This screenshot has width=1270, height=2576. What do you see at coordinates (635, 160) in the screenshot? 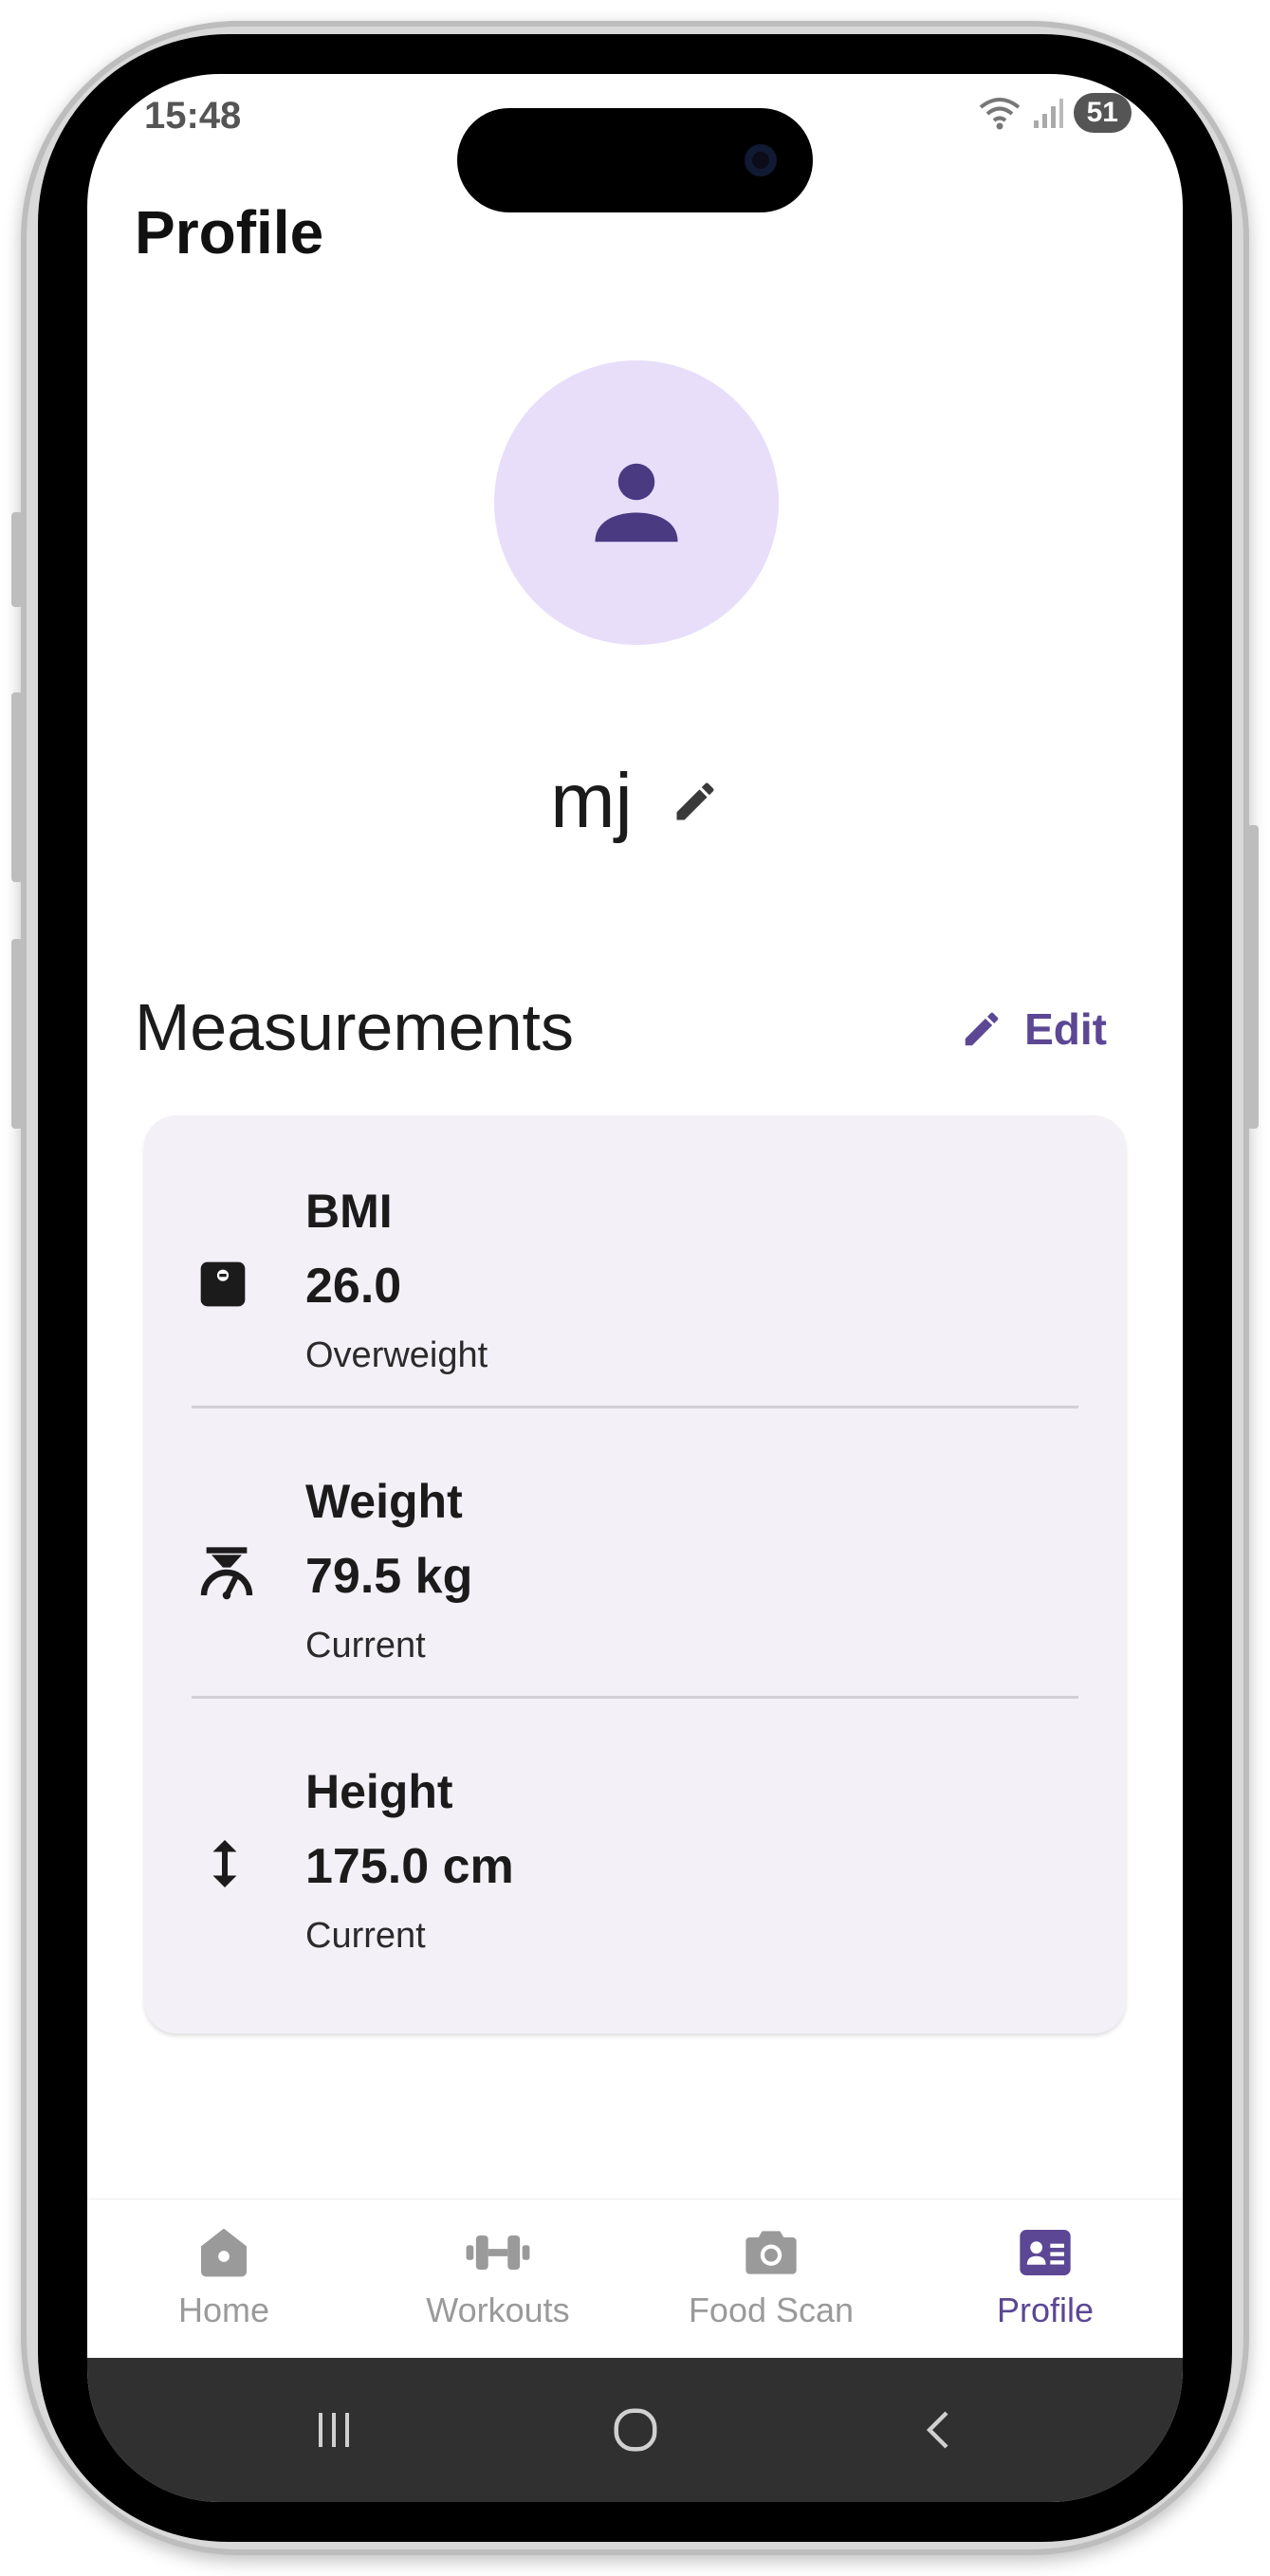
I see `dynamic-island` at bounding box center [635, 160].